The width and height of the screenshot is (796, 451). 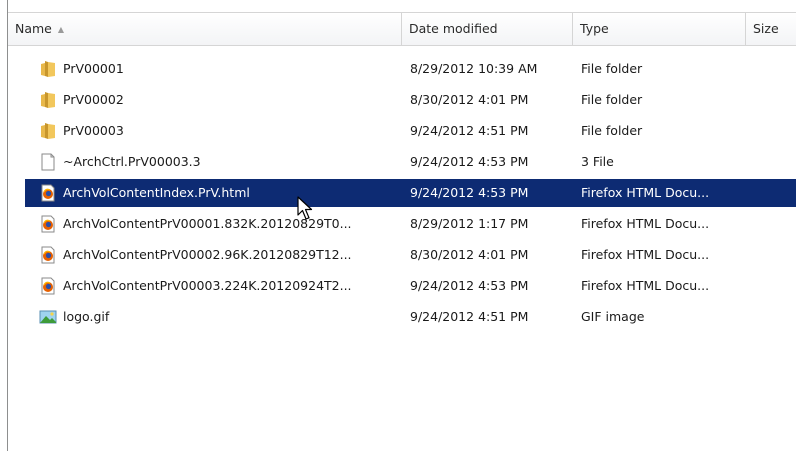 What do you see at coordinates (48, 317) in the screenshot?
I see `image-icon` at bounding box center [48, 317].